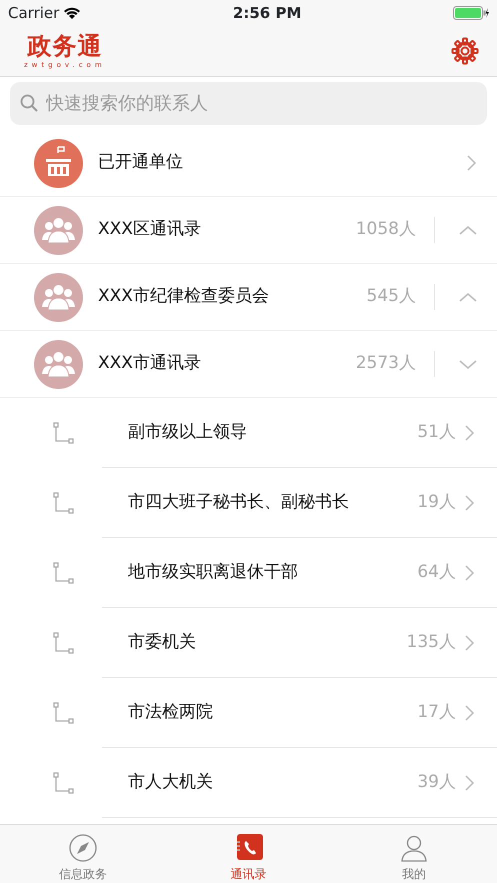 The height and width of the screenshot is (883, 497). I want to click on member-count: 545人, so click(391, 296).